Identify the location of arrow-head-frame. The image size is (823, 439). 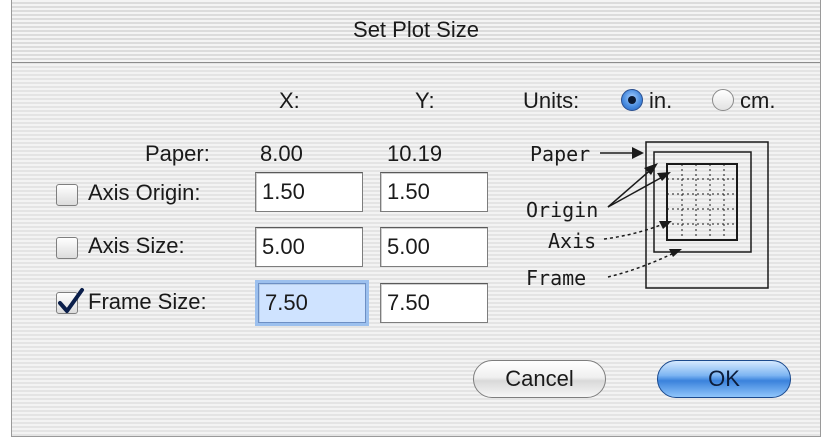
(675, 253).